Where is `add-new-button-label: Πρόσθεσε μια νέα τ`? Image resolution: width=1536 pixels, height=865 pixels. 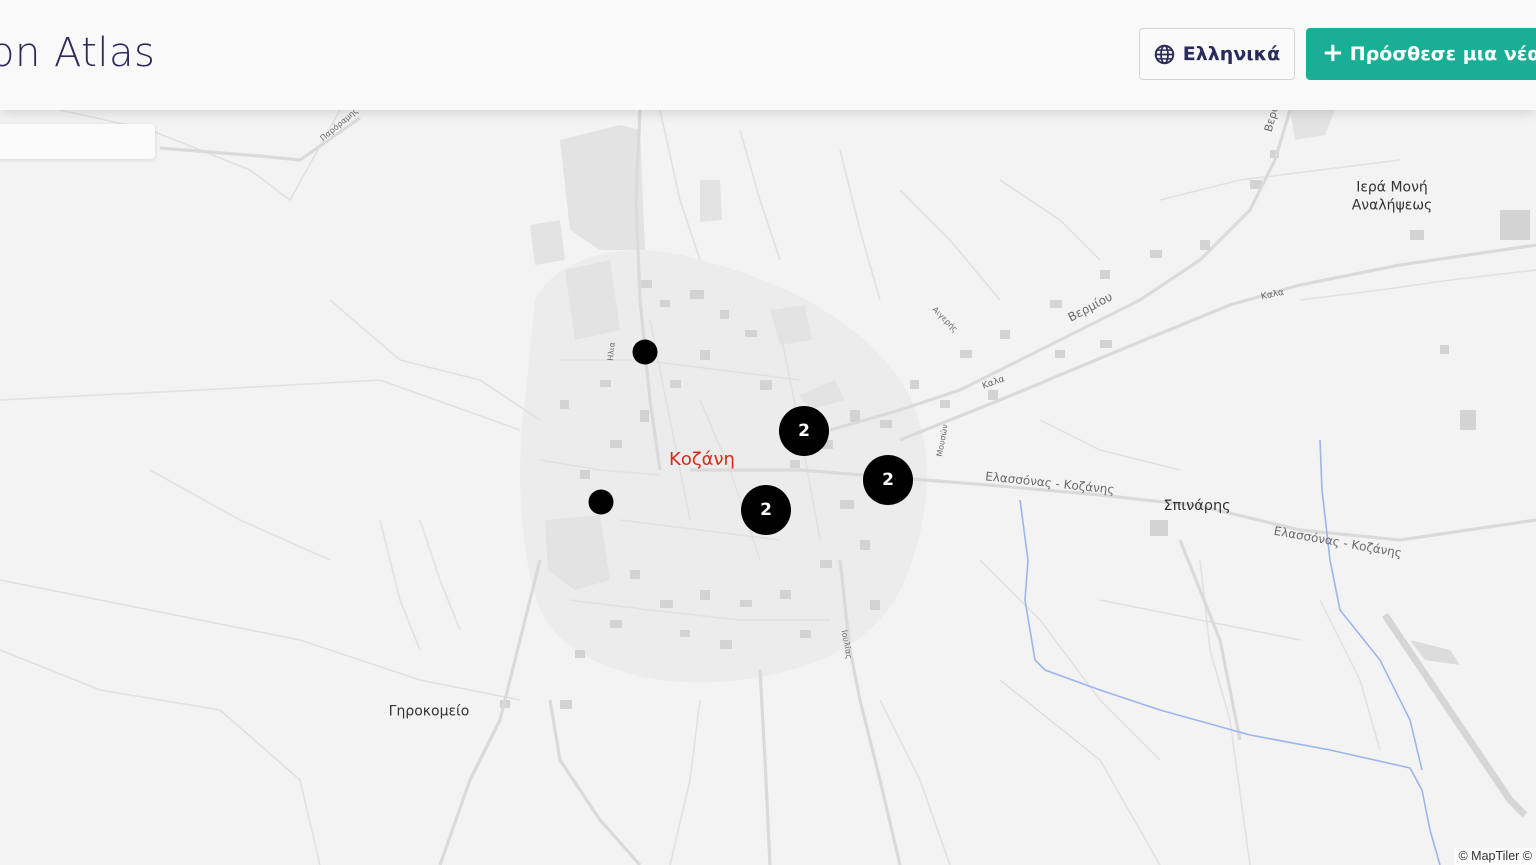
add-new-button-label: Πρόσθεσε μια νέα τ is located at coordinates (1442, 54).